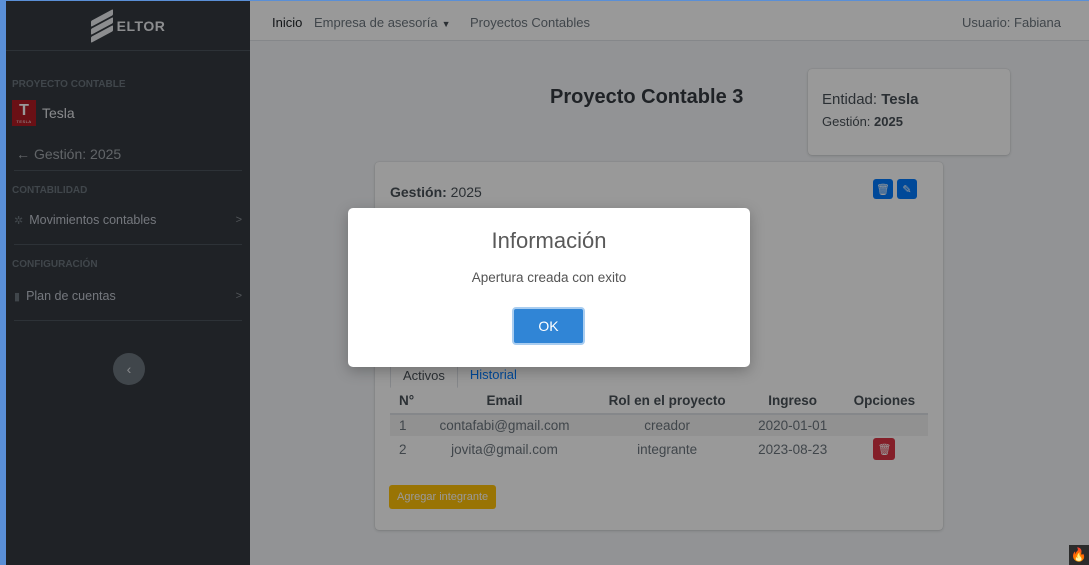 The image size is (1089, 565). Describe the element at coordinates (549, 240) in the screenshot. I see `modal-title: Información` at that location.